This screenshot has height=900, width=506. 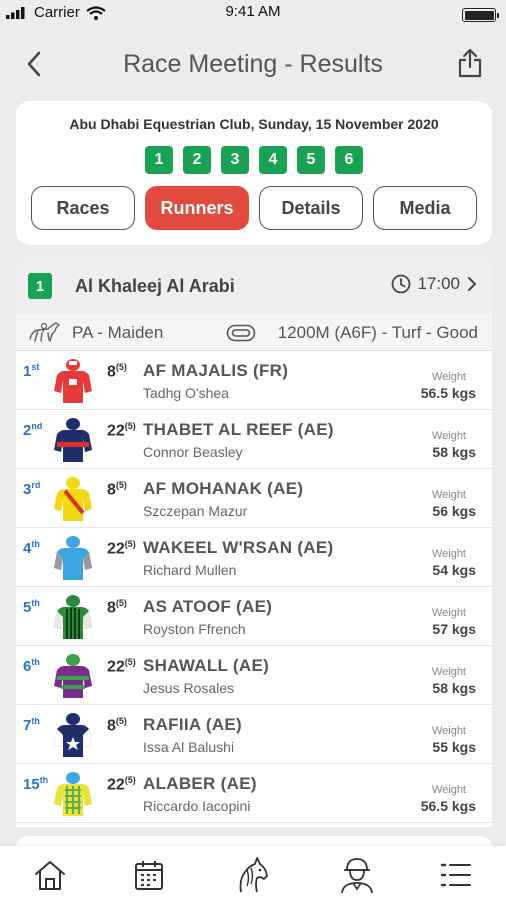 I want to click on bottom-nav, so click(x=253, y=873).